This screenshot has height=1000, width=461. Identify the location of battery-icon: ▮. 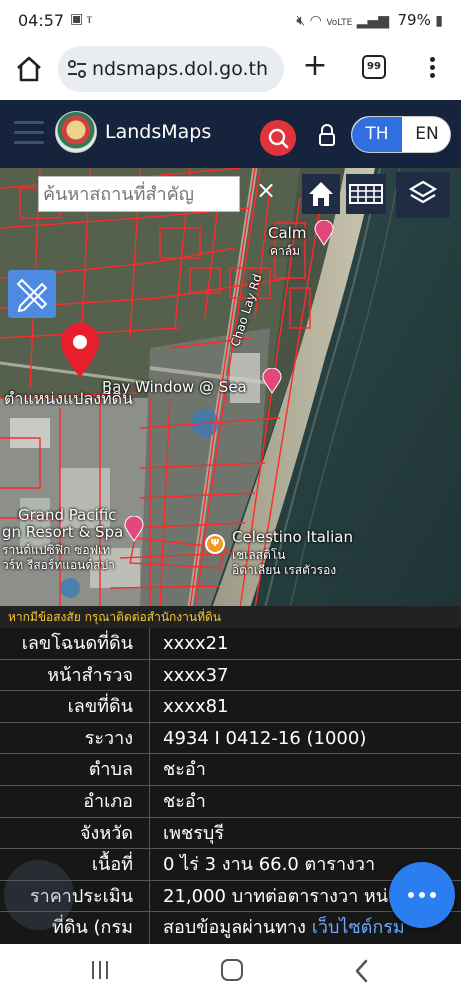
(439, 21).